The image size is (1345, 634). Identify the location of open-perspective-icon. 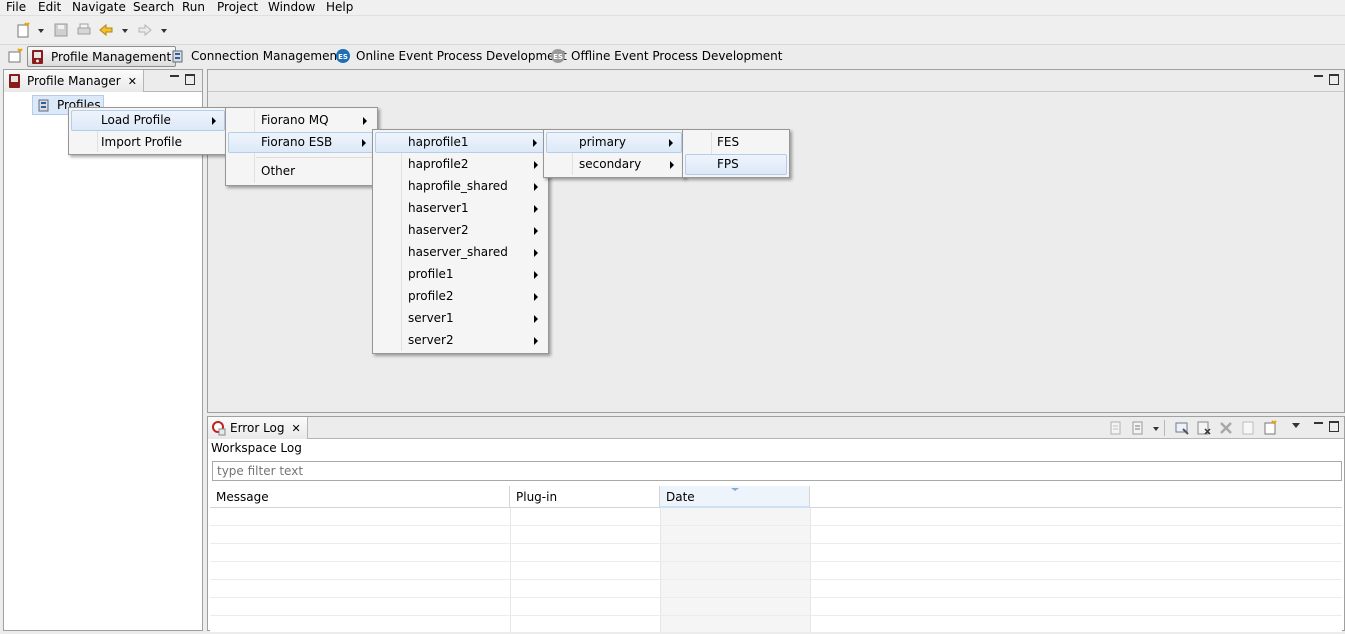
(15, 56).